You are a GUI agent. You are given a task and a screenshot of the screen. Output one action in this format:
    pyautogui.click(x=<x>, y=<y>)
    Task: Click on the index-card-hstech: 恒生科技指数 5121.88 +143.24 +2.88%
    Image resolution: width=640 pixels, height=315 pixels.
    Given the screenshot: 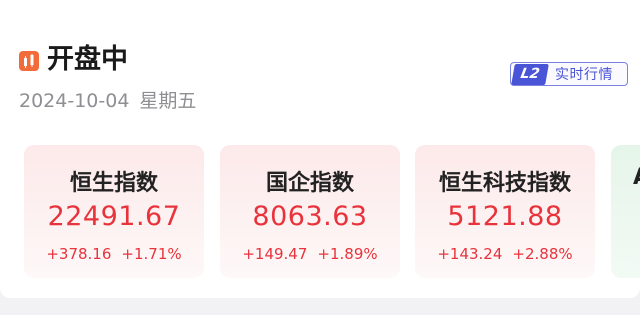 What is the action you would take?
    pyautogui.click(x=505, y=211)
    